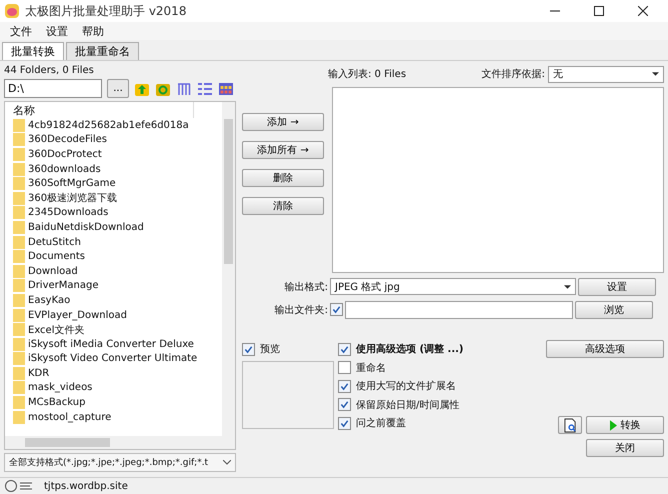 The image size is (668, 494). I want to click on input-list-label: 输入列表: 0 Files, so click(367, 74).